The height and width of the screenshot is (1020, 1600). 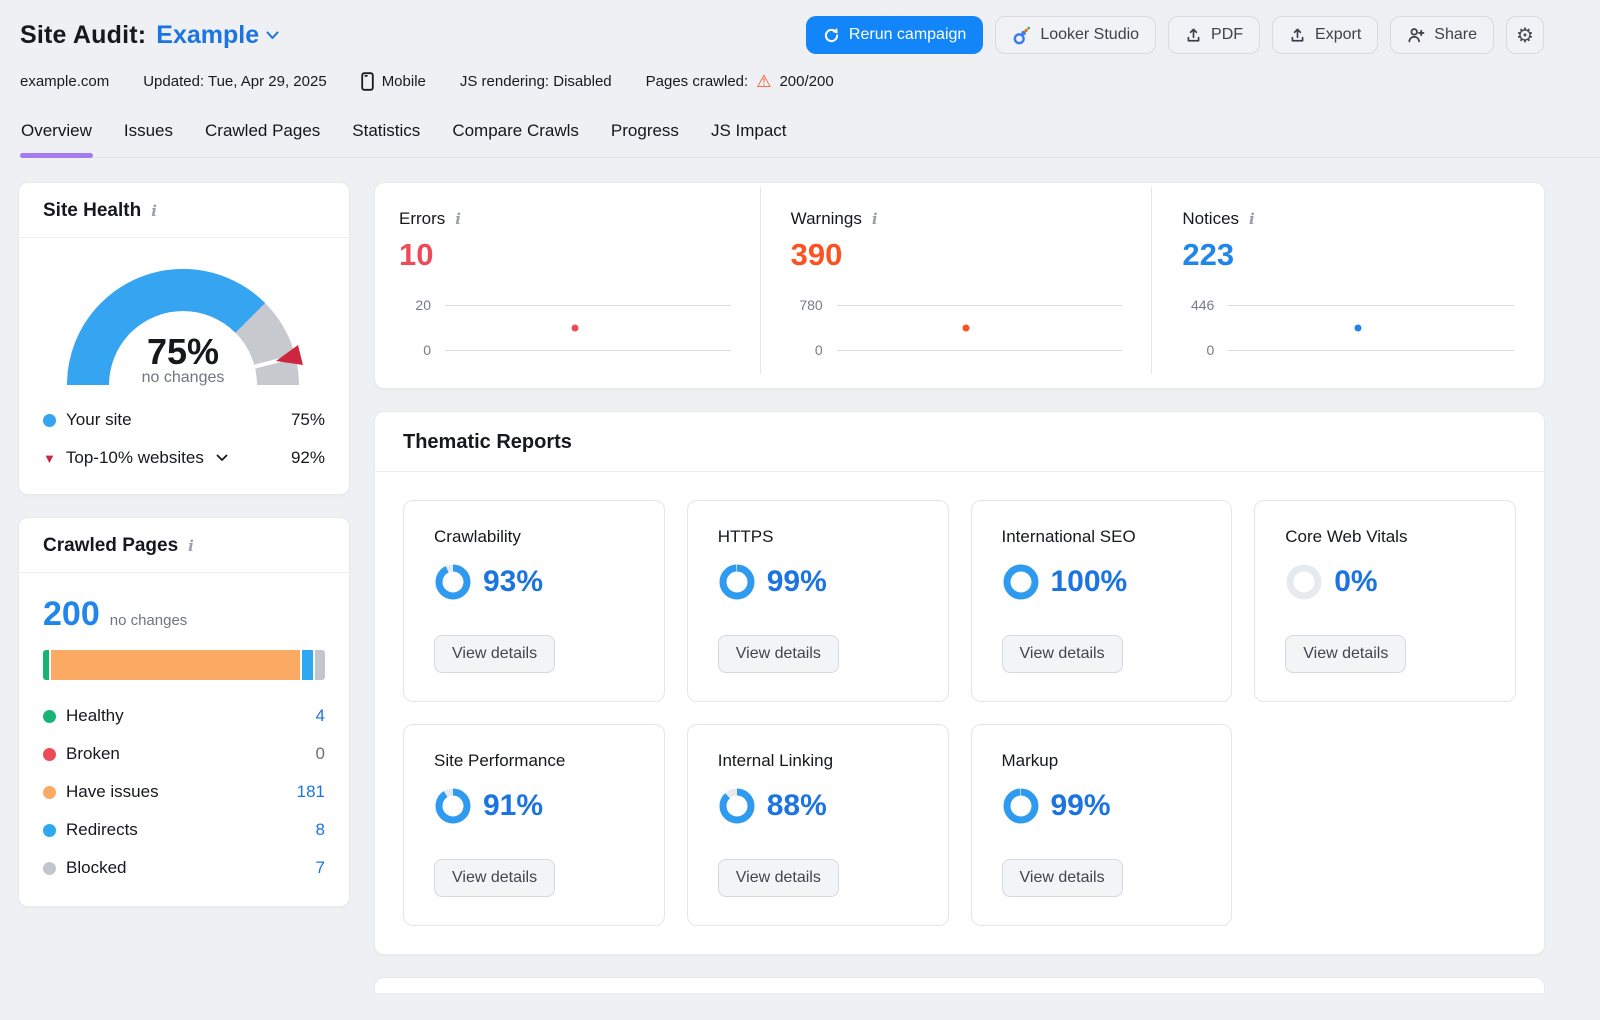 I want to click on tab-js-impact: JS Impact, so click(x=749, y=138).